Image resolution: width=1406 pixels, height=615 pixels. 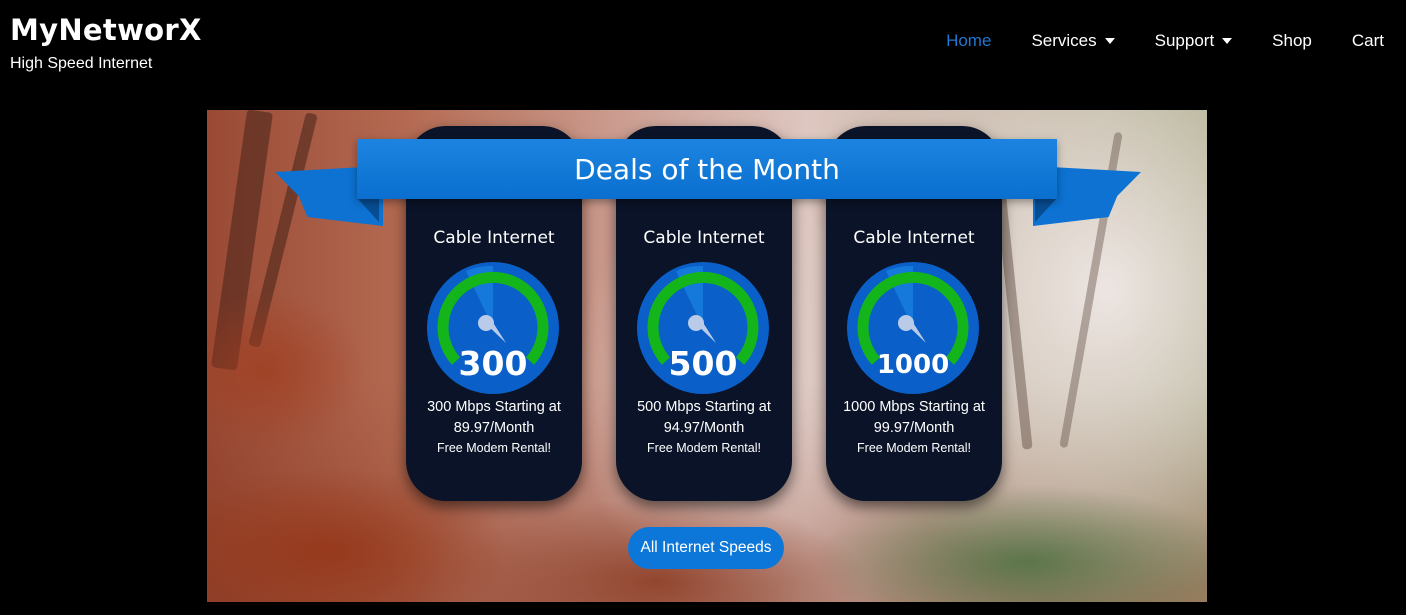 What do you see at coordinates (493, 328) in the screenshot?
I see `speedometer-icon: 300` at bounding box center [493, 328].